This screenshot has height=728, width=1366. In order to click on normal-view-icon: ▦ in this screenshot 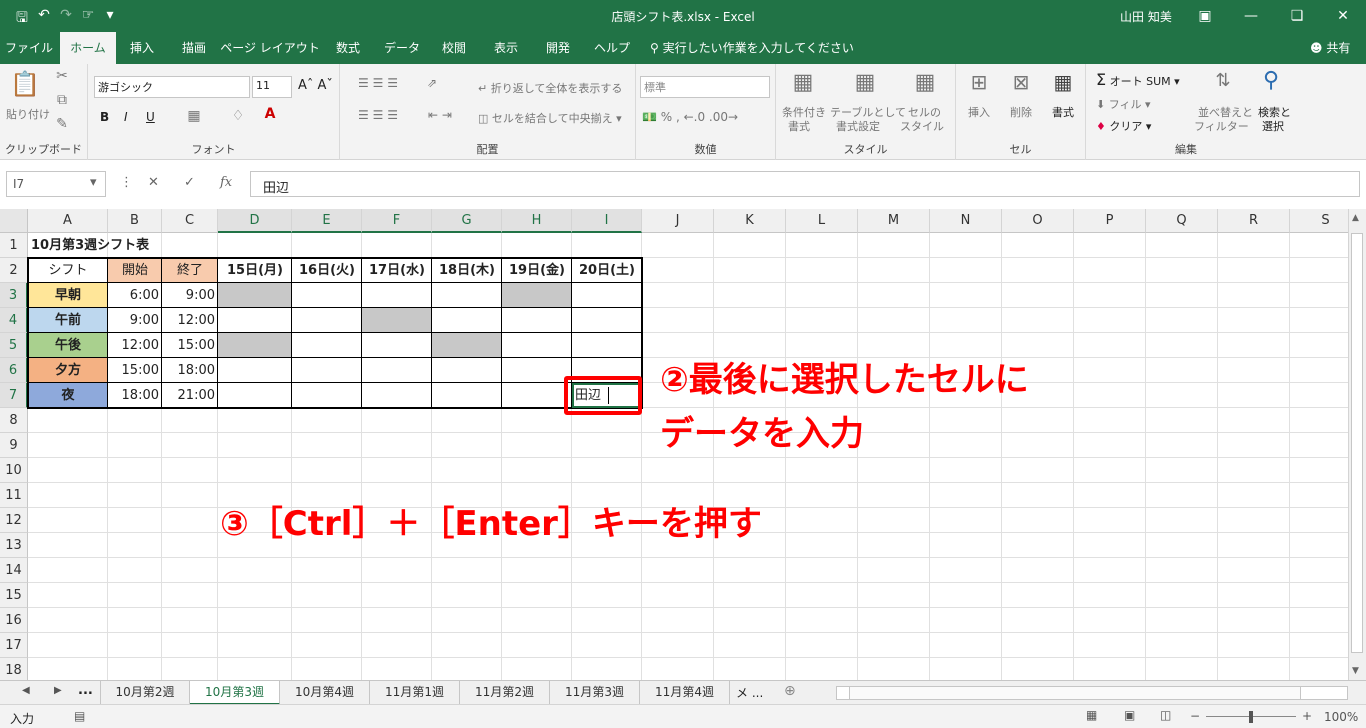, I will do `click(1091, 715)`.